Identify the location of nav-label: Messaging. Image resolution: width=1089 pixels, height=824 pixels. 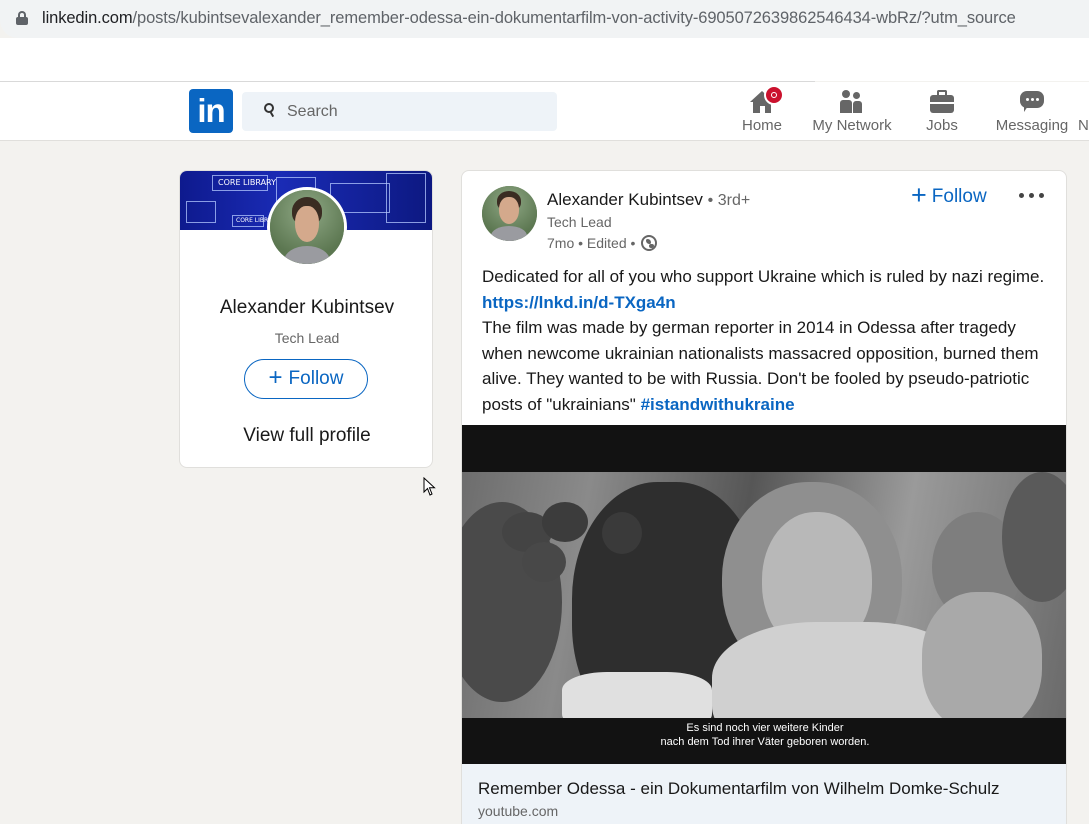
(1032, 125).